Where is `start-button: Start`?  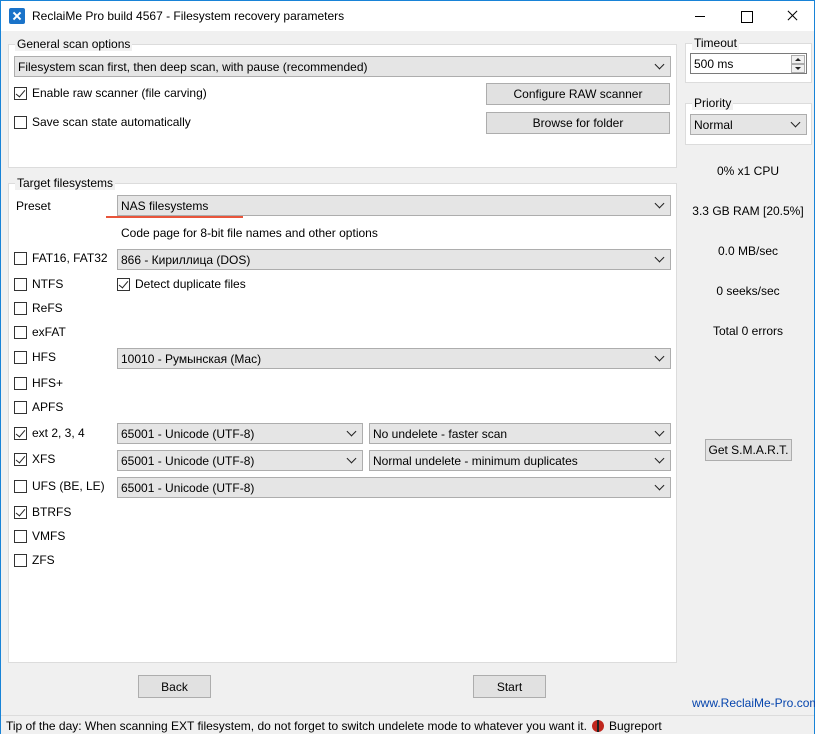 start-button: Start is located at coordinates (509, 686).